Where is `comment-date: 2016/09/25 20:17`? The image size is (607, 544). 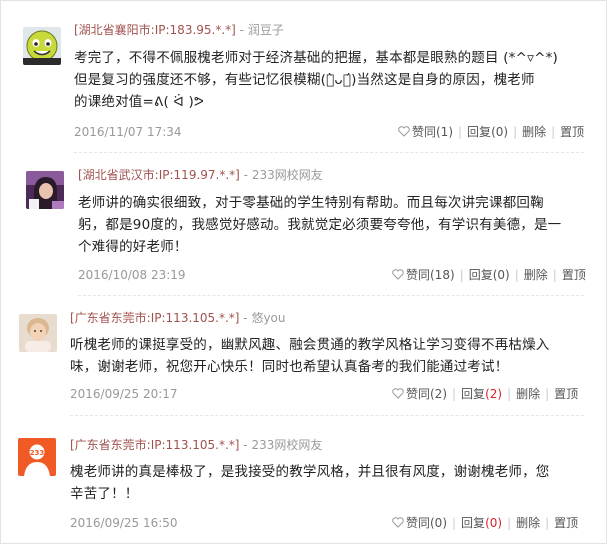
comment-date: 2016/09/25 20:17 is located at coordinates (124, 394).